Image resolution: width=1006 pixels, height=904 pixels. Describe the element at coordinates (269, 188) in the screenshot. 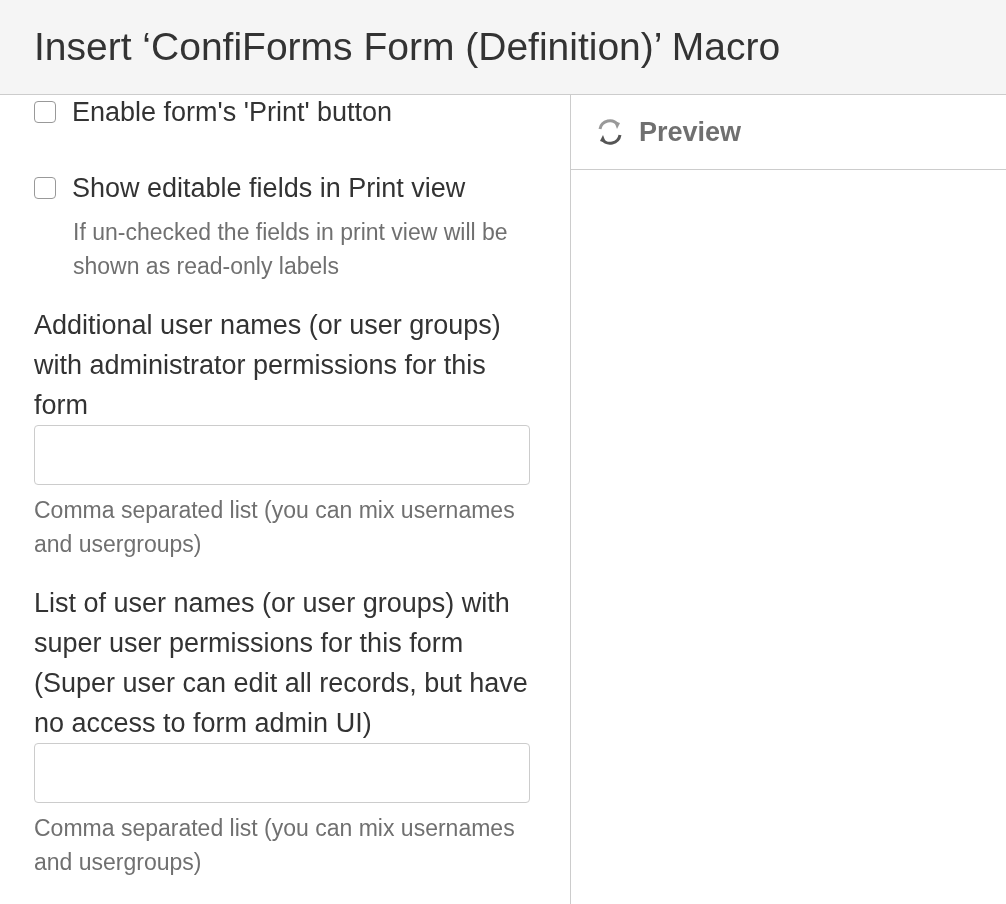

I see `checkbox-label: Show editable fields in Print view` at that location.